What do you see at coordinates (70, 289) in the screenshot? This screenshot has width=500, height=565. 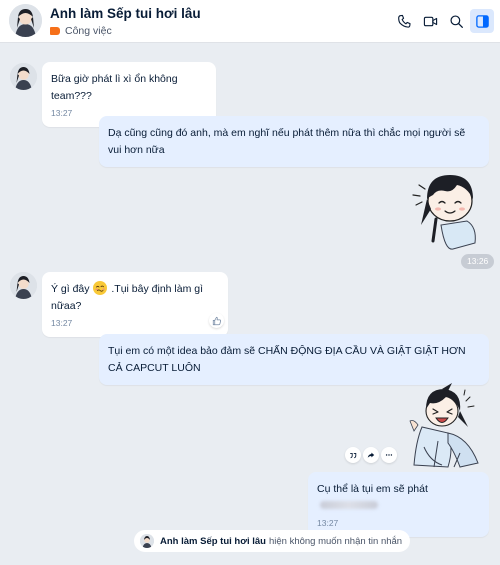 I see `message-text: Ý gì đây` at bounding box center [70, 289].